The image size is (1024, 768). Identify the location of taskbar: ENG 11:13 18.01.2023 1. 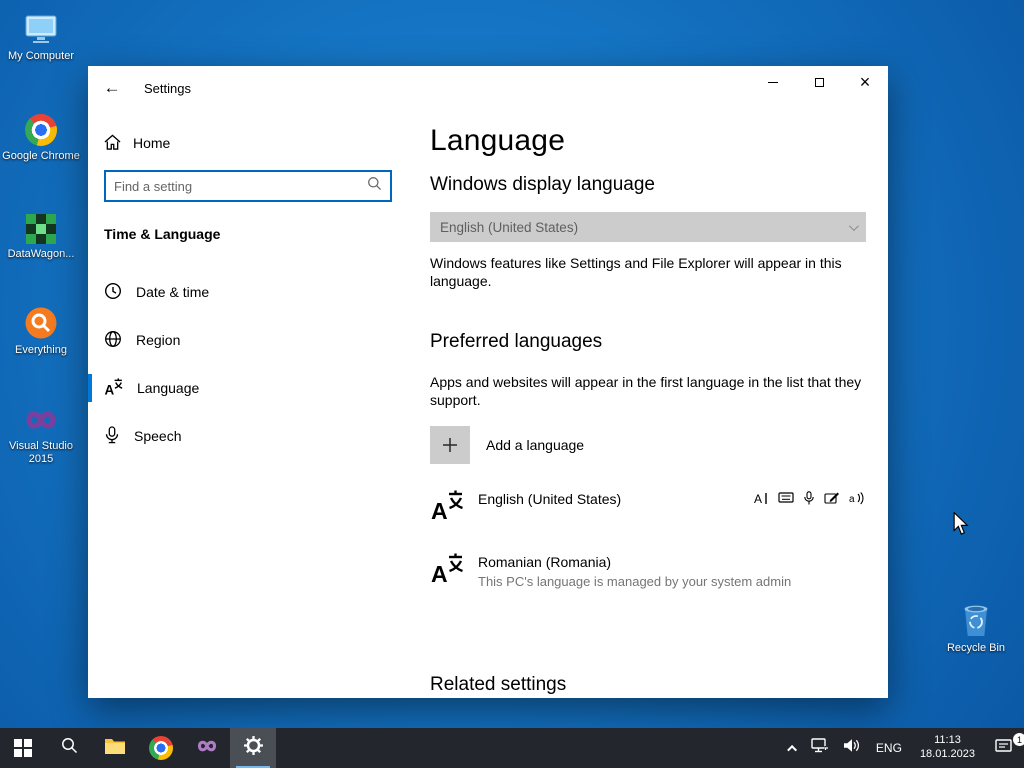
(512, 748).